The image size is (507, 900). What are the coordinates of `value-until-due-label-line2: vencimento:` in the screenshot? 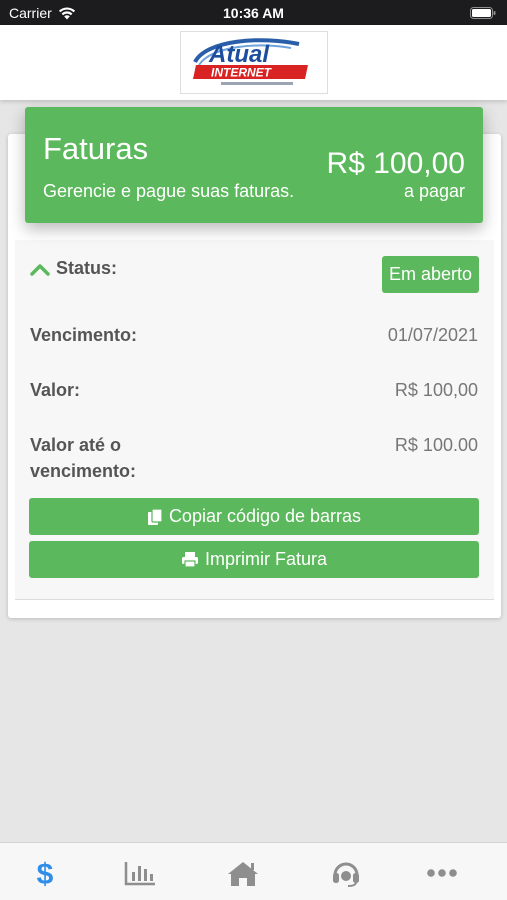 It's located at (83, 471).